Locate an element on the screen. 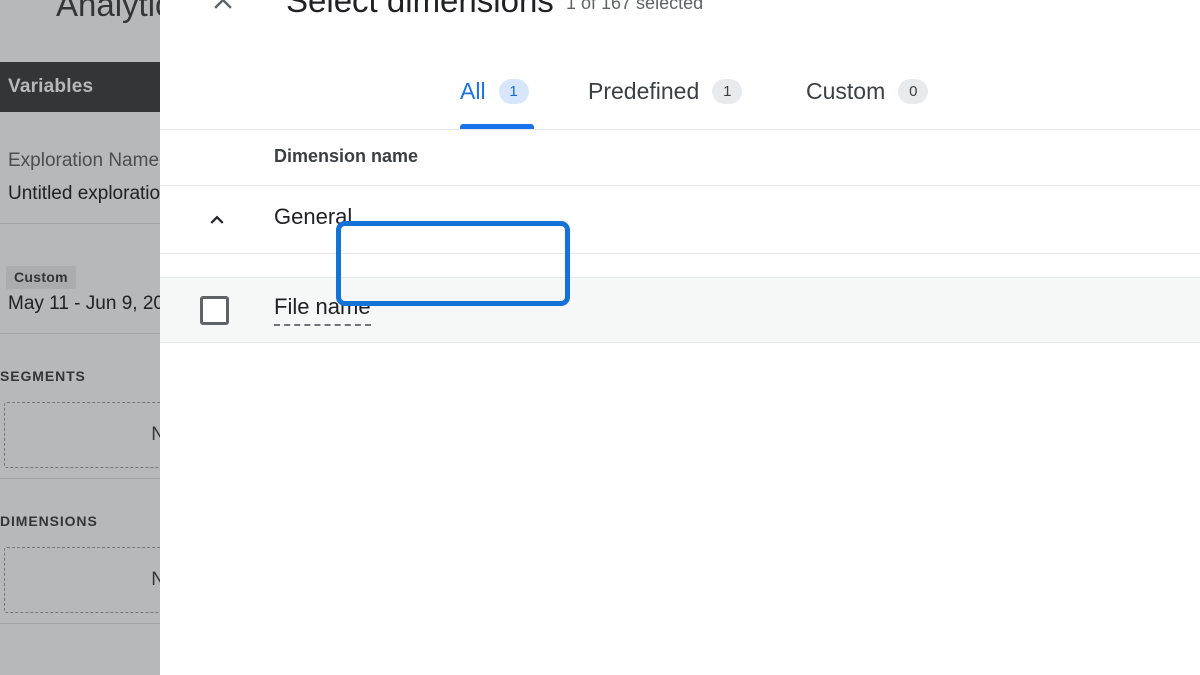 The image size is (1200, 675). tab-predefined-label: Predefined is located at coordinates (644, 90).